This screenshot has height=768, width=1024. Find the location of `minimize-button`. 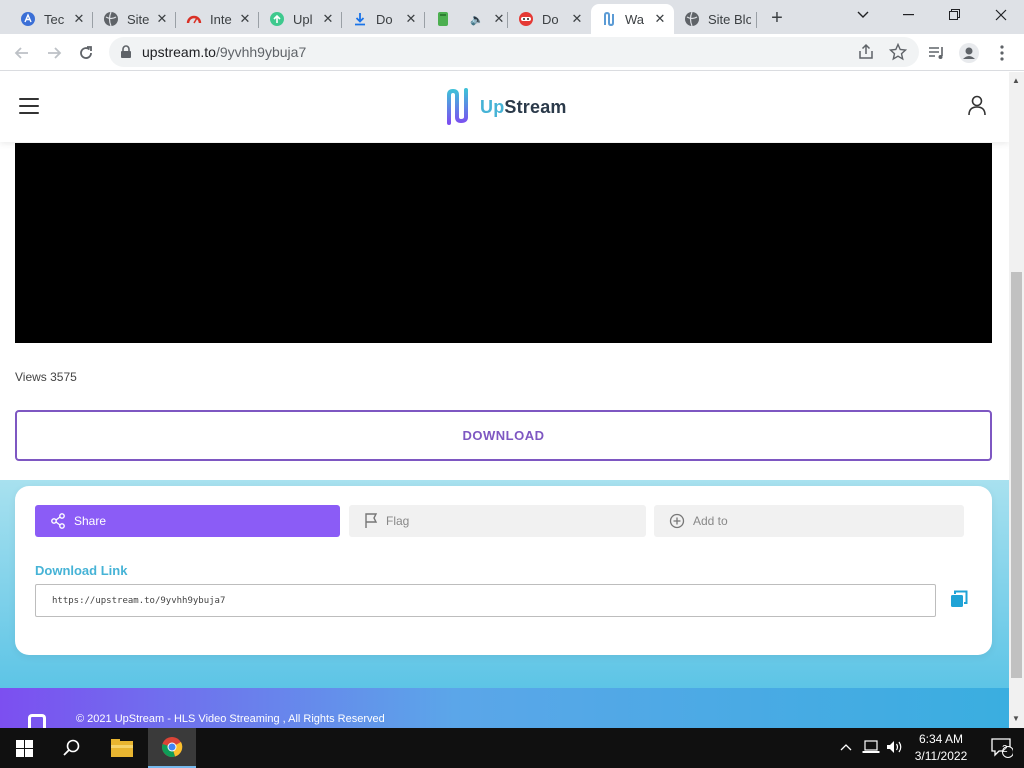

minimize-button is located at coordinates (909, 15).